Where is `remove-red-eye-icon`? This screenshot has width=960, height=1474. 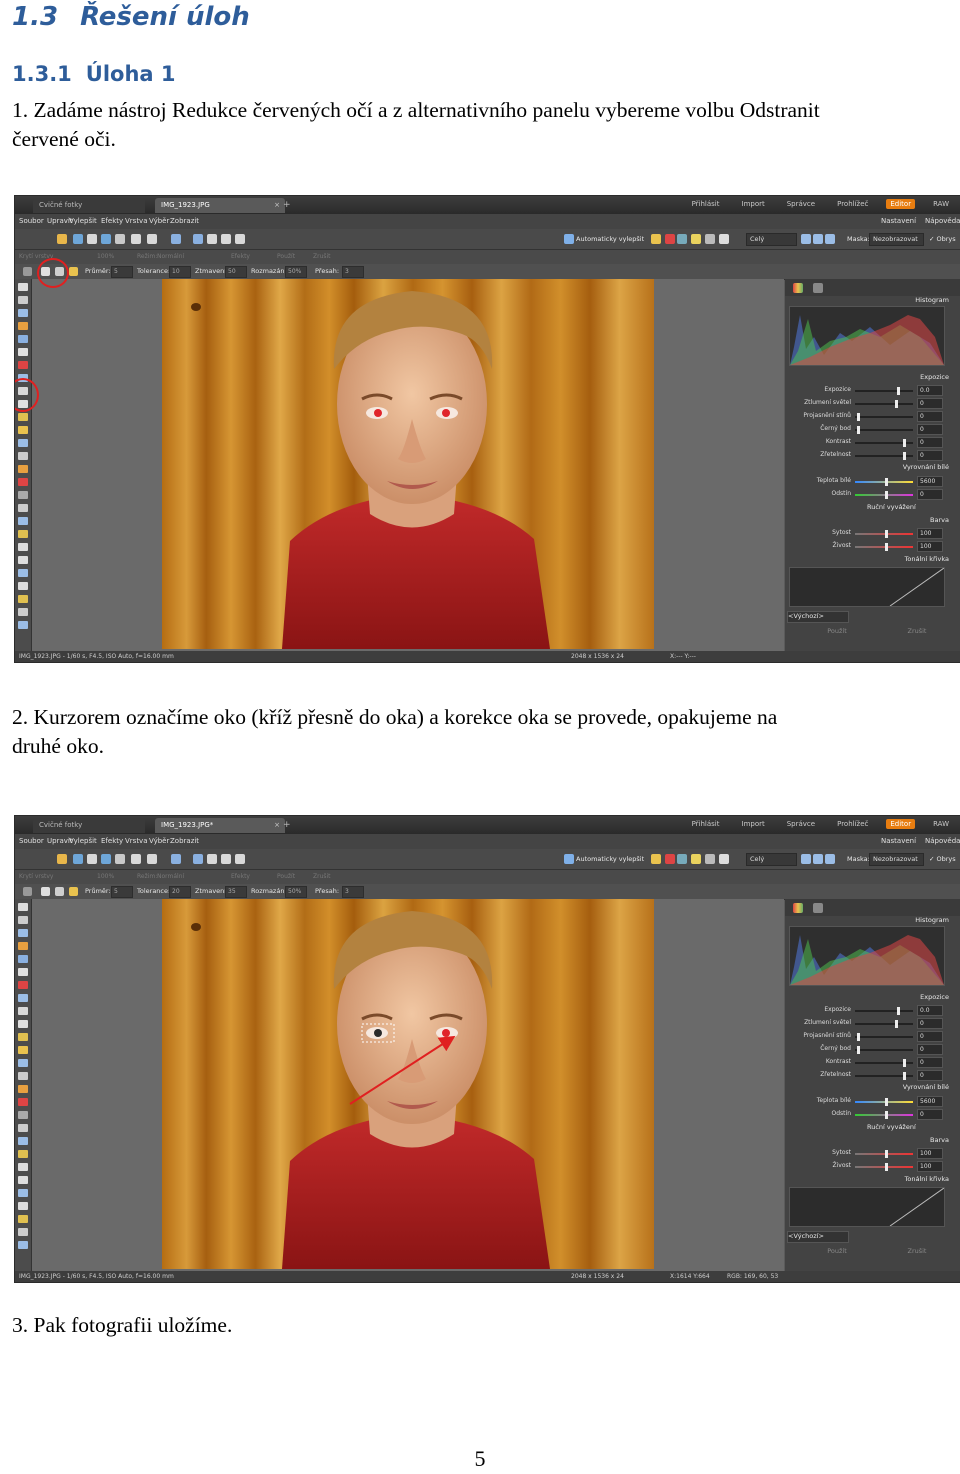 remove-red-eye-icon is located at coordinates (59, 891).